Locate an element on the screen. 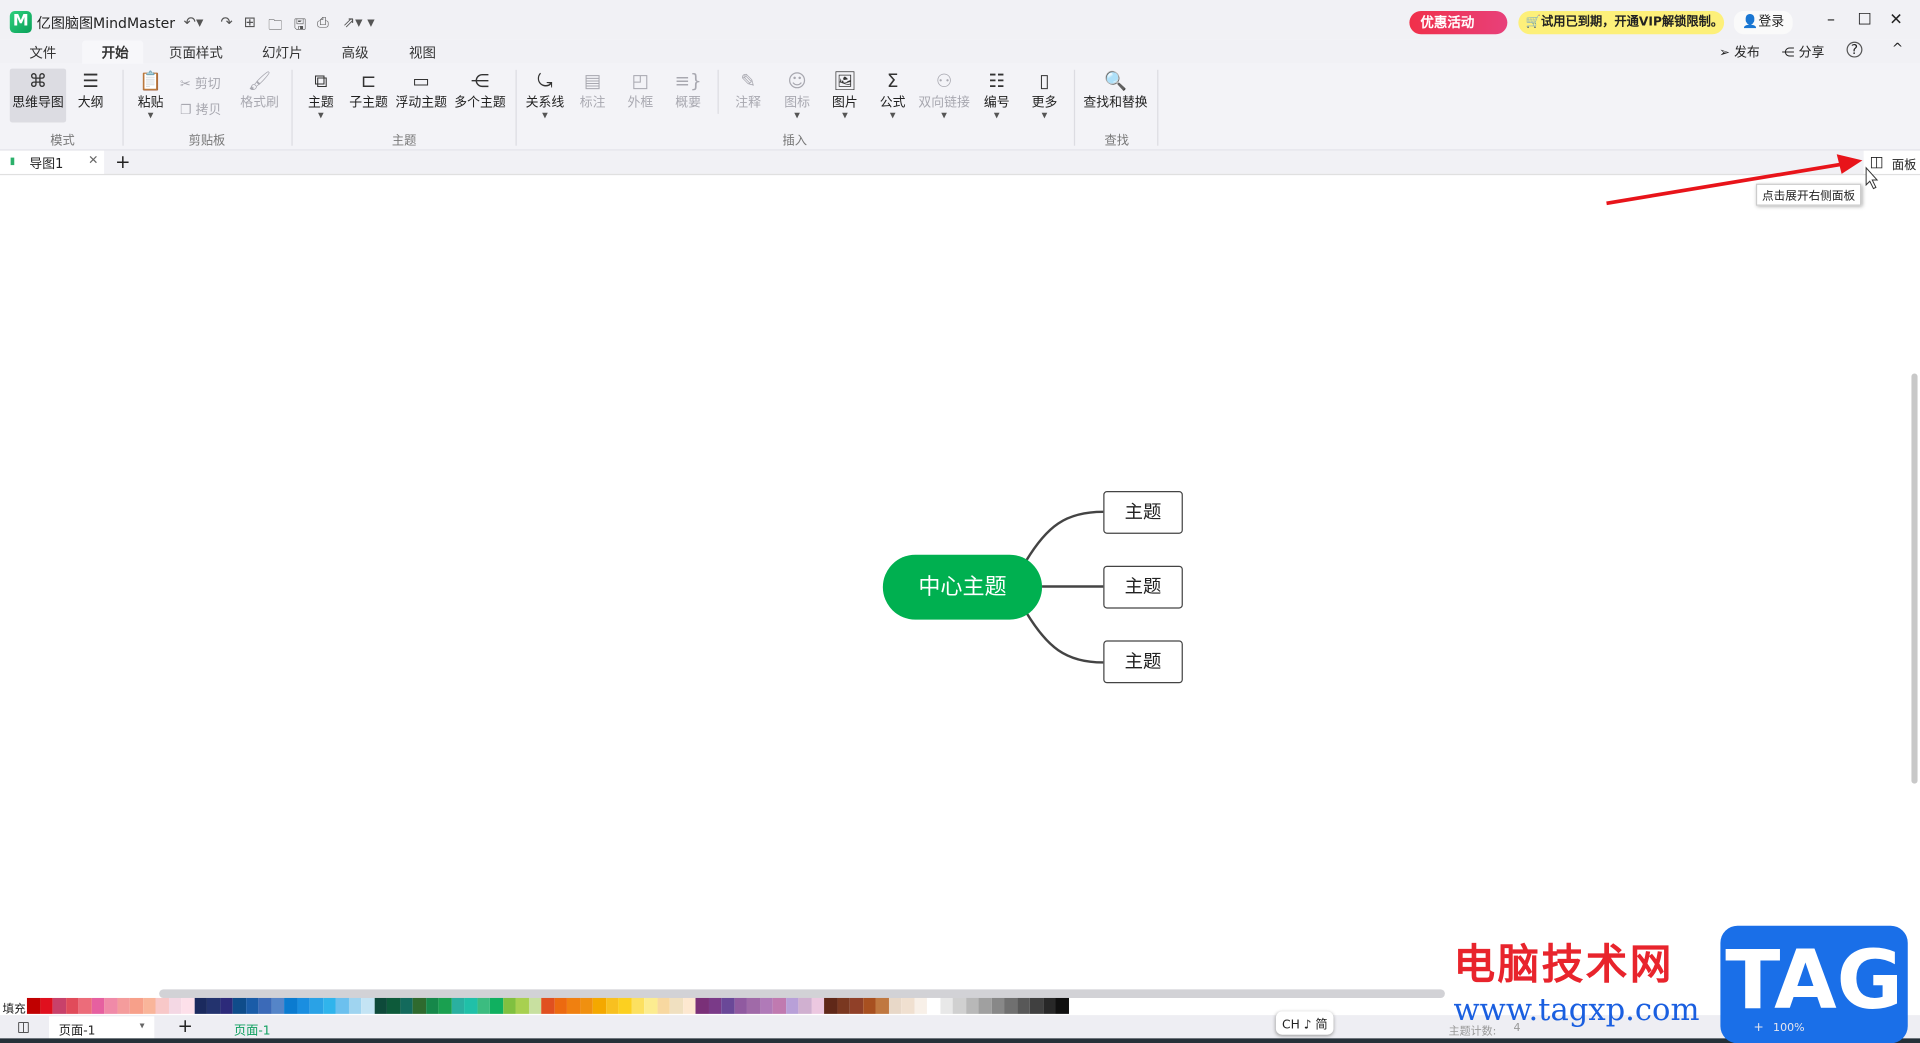 Image resolution: width=1920 pixels, height=1043 pixels. zoom-in-icon: + is located at coordinates (1758, 1027).